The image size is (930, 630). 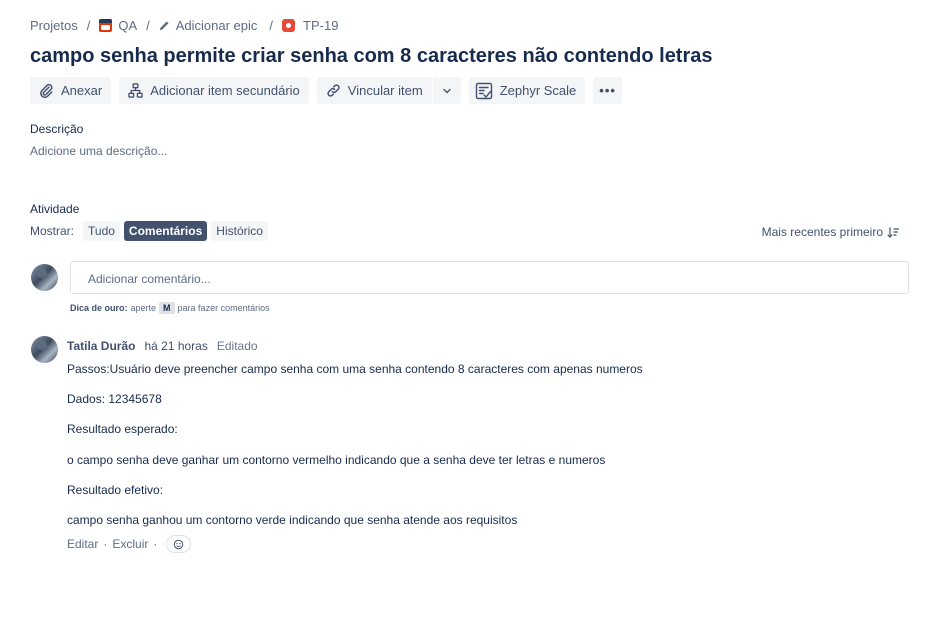 I want to click on chevron-down-icon, so click(x=447, y=90).